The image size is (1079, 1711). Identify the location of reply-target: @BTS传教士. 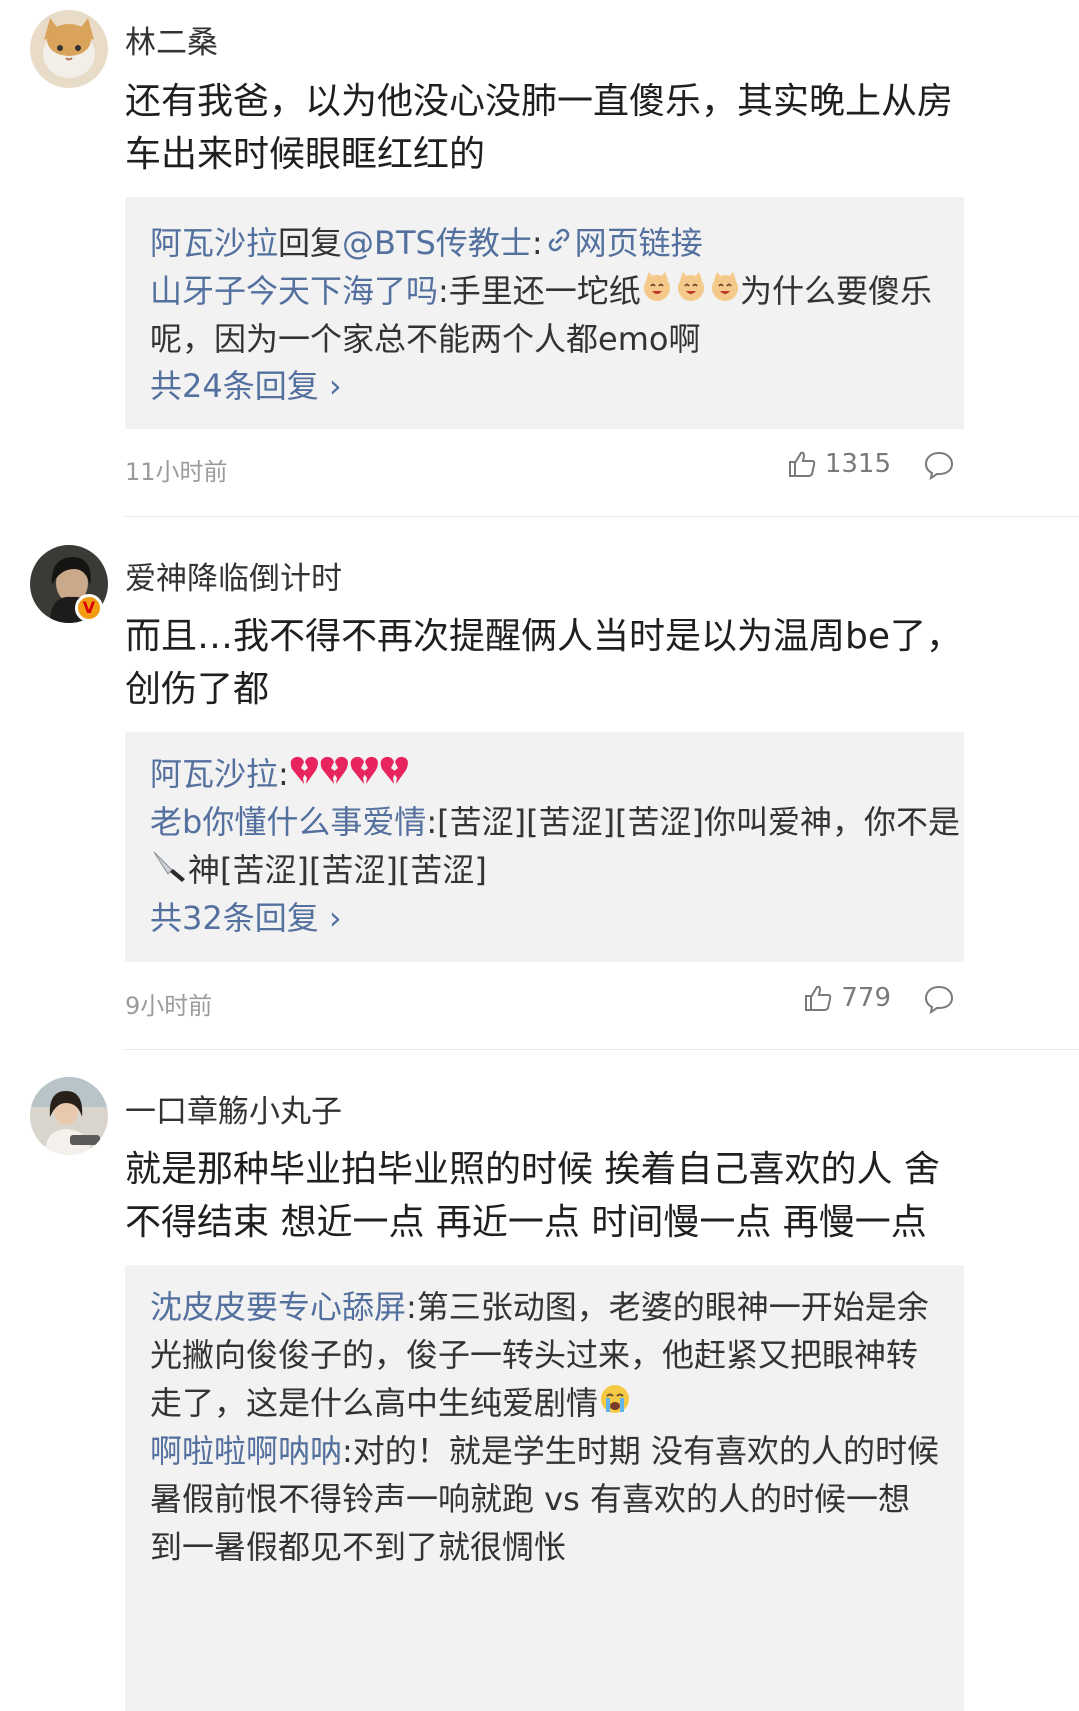
(437, 243).